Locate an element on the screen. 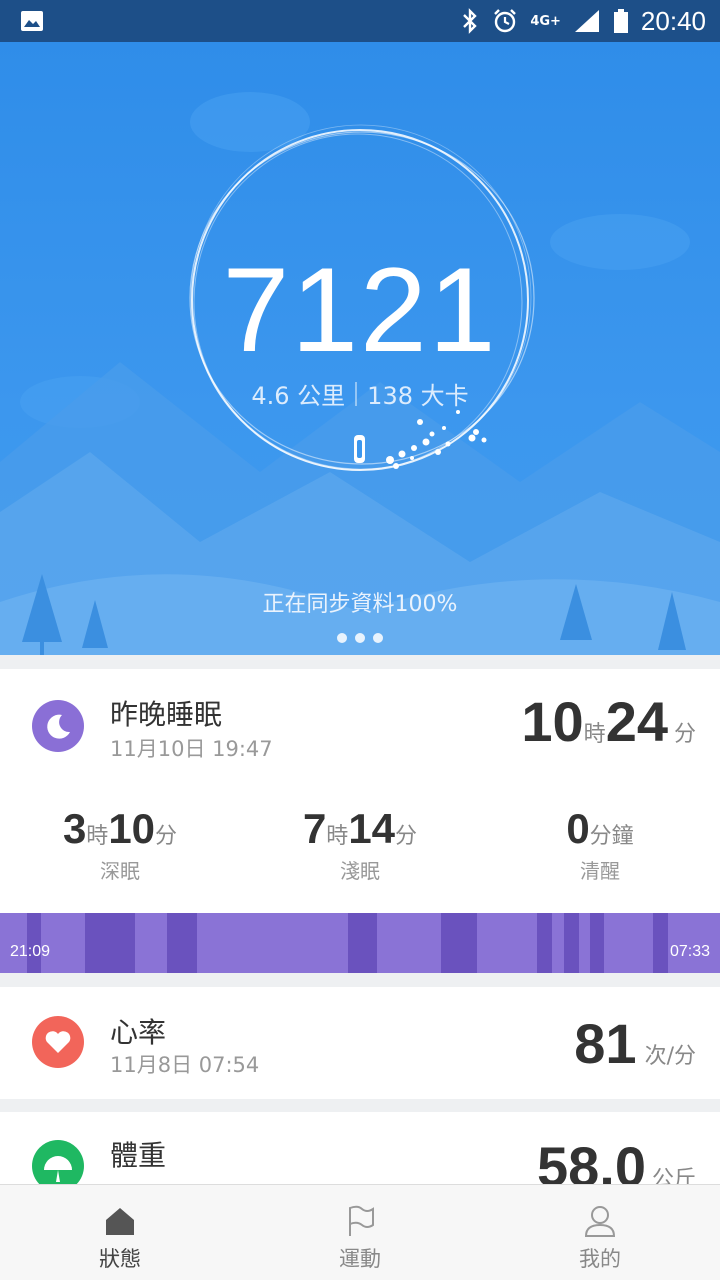 The height and width of the screenshot is (1280, 720). awake-minutes: 0 is located at coordinates (578, 828).